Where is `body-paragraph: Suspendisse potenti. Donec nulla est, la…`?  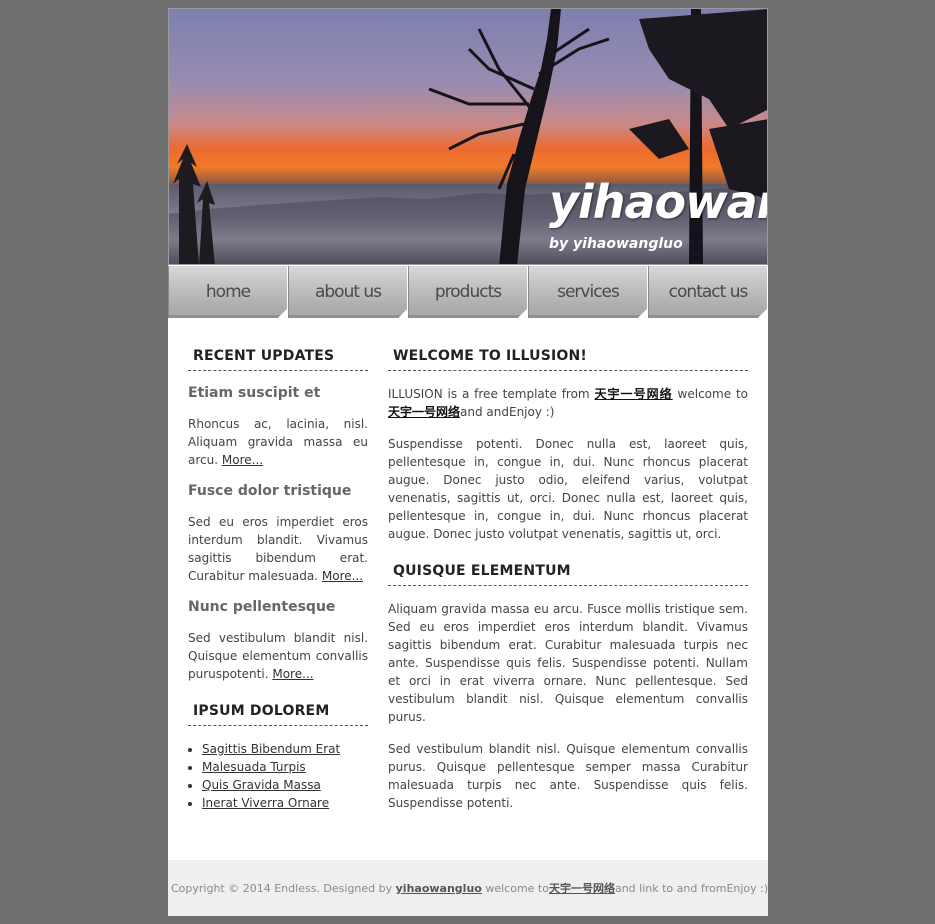
body-paragraph: Suspendisse potenti. Donec nulla est, la… is located at coordinates (568, 489).